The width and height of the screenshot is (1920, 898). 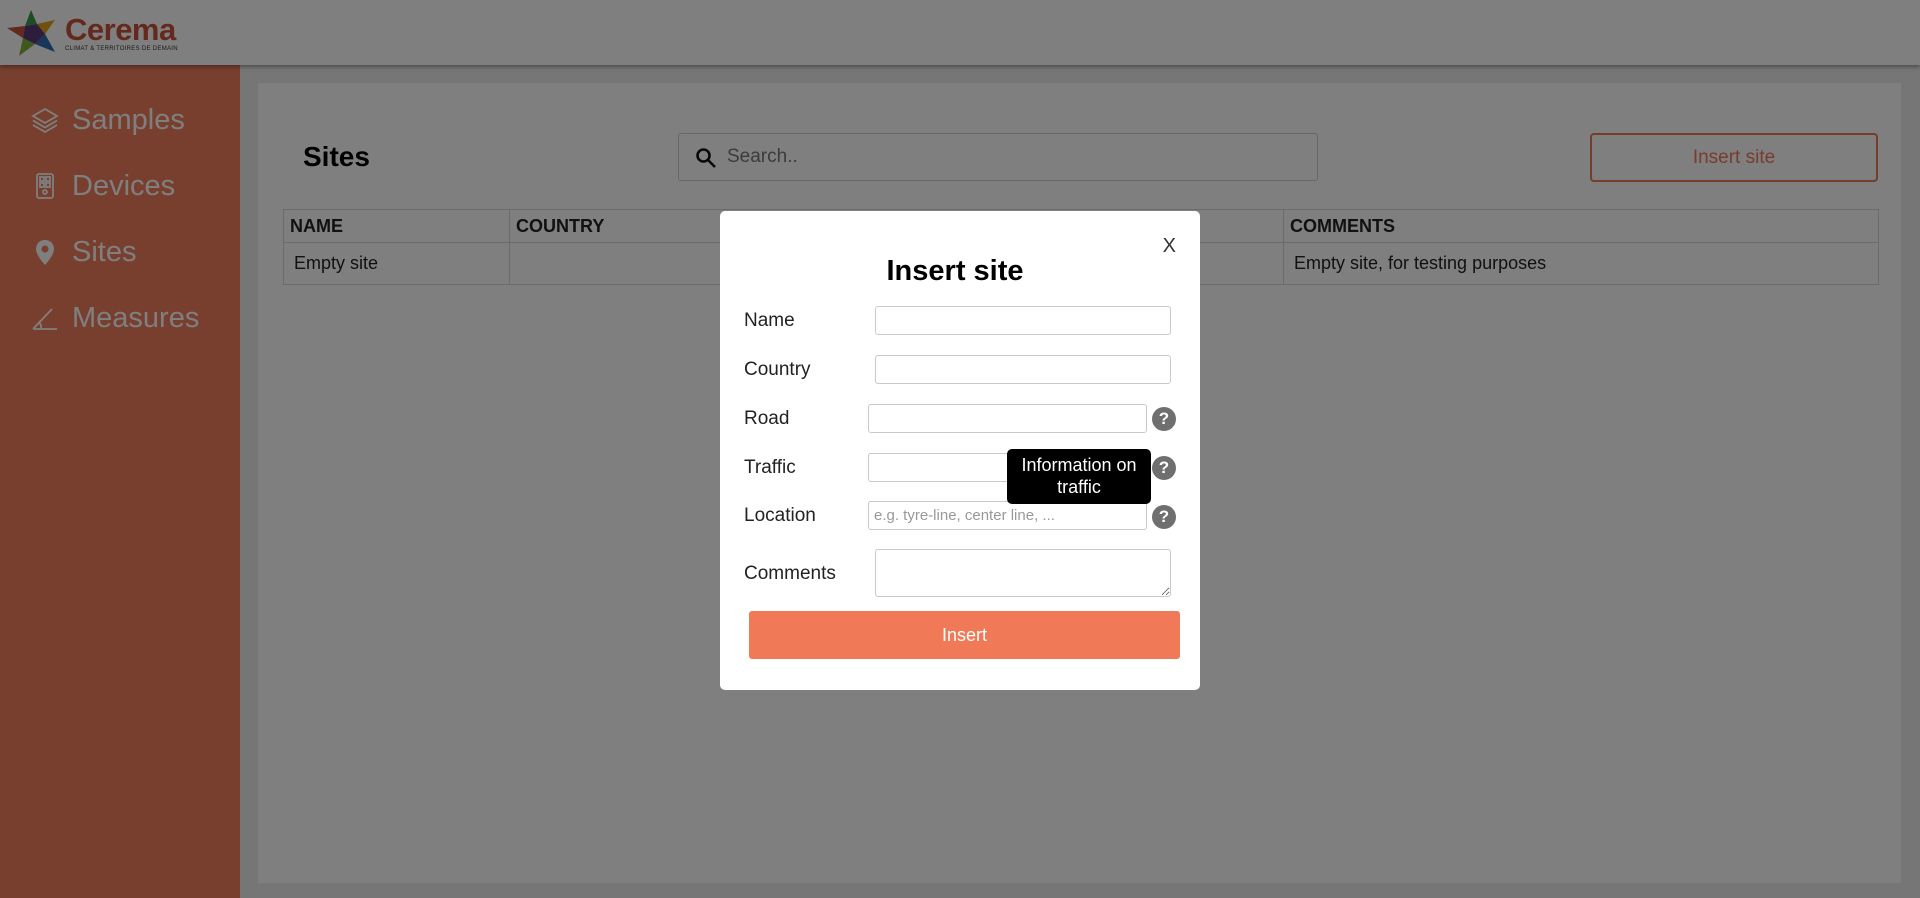 I want to click on country-field, so click(x=1023, y=369).